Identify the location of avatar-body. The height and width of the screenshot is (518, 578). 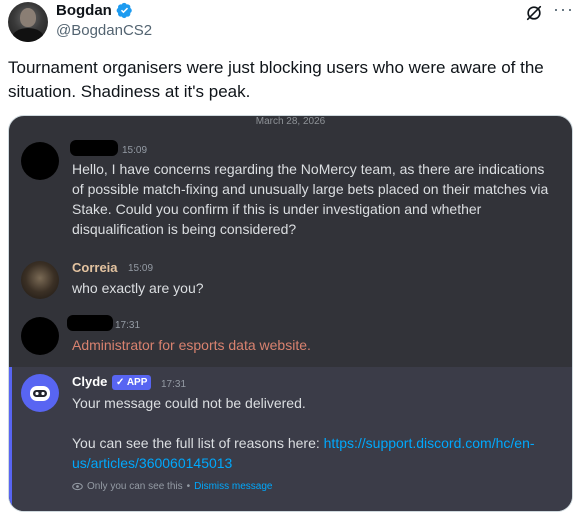
(28, 35).